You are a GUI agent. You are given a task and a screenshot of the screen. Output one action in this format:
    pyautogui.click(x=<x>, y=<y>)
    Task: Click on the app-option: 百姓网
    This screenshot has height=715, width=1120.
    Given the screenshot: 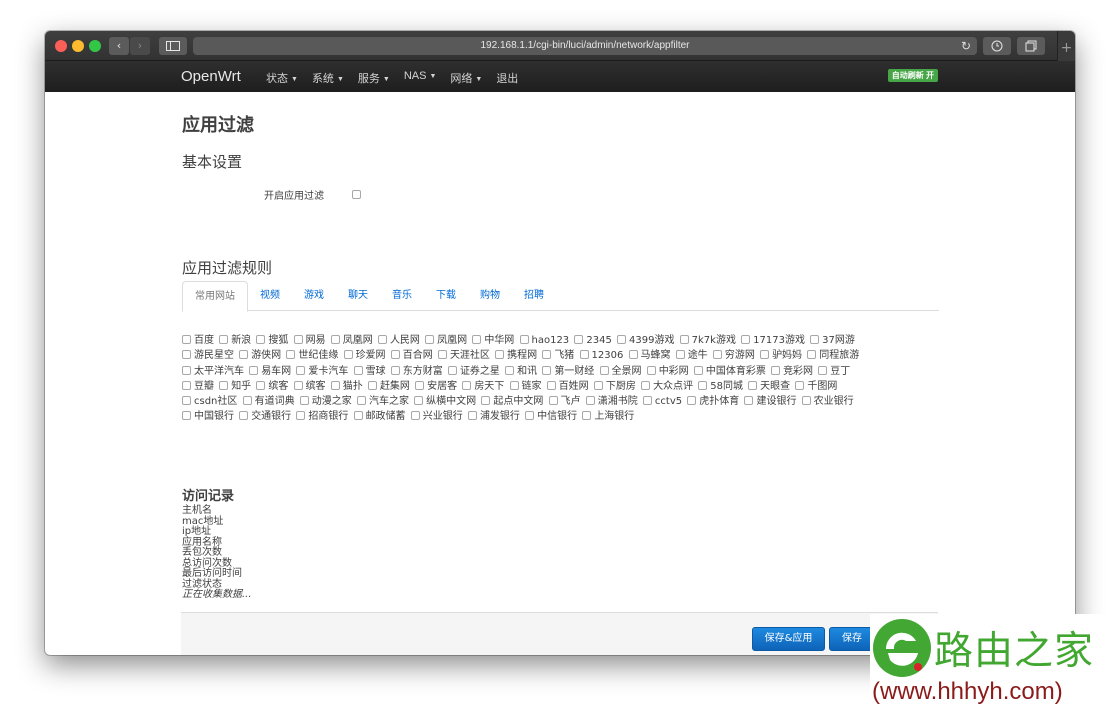 What is the action you would take?
    pyautogui.click(x=567, y=386)
    